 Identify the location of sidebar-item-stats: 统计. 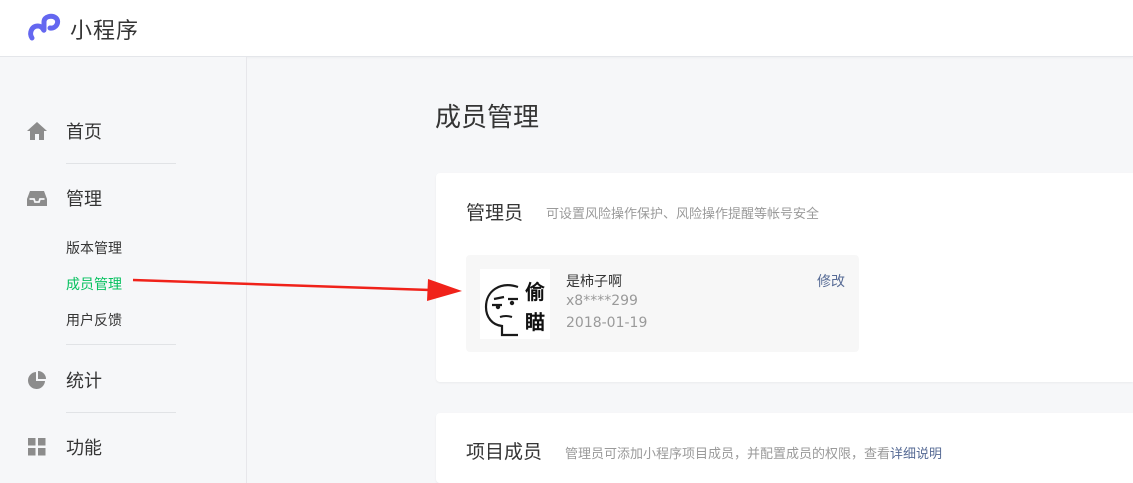
(126, 380).